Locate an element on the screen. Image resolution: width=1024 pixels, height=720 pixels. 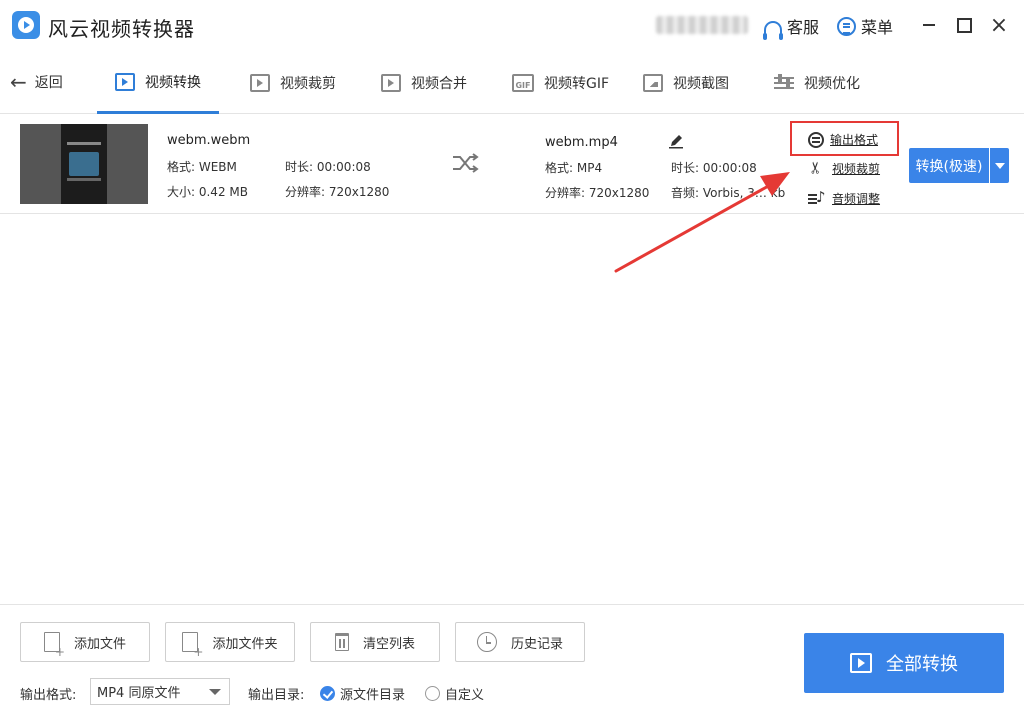
pencil-icon is located at coordinates (676, 141).